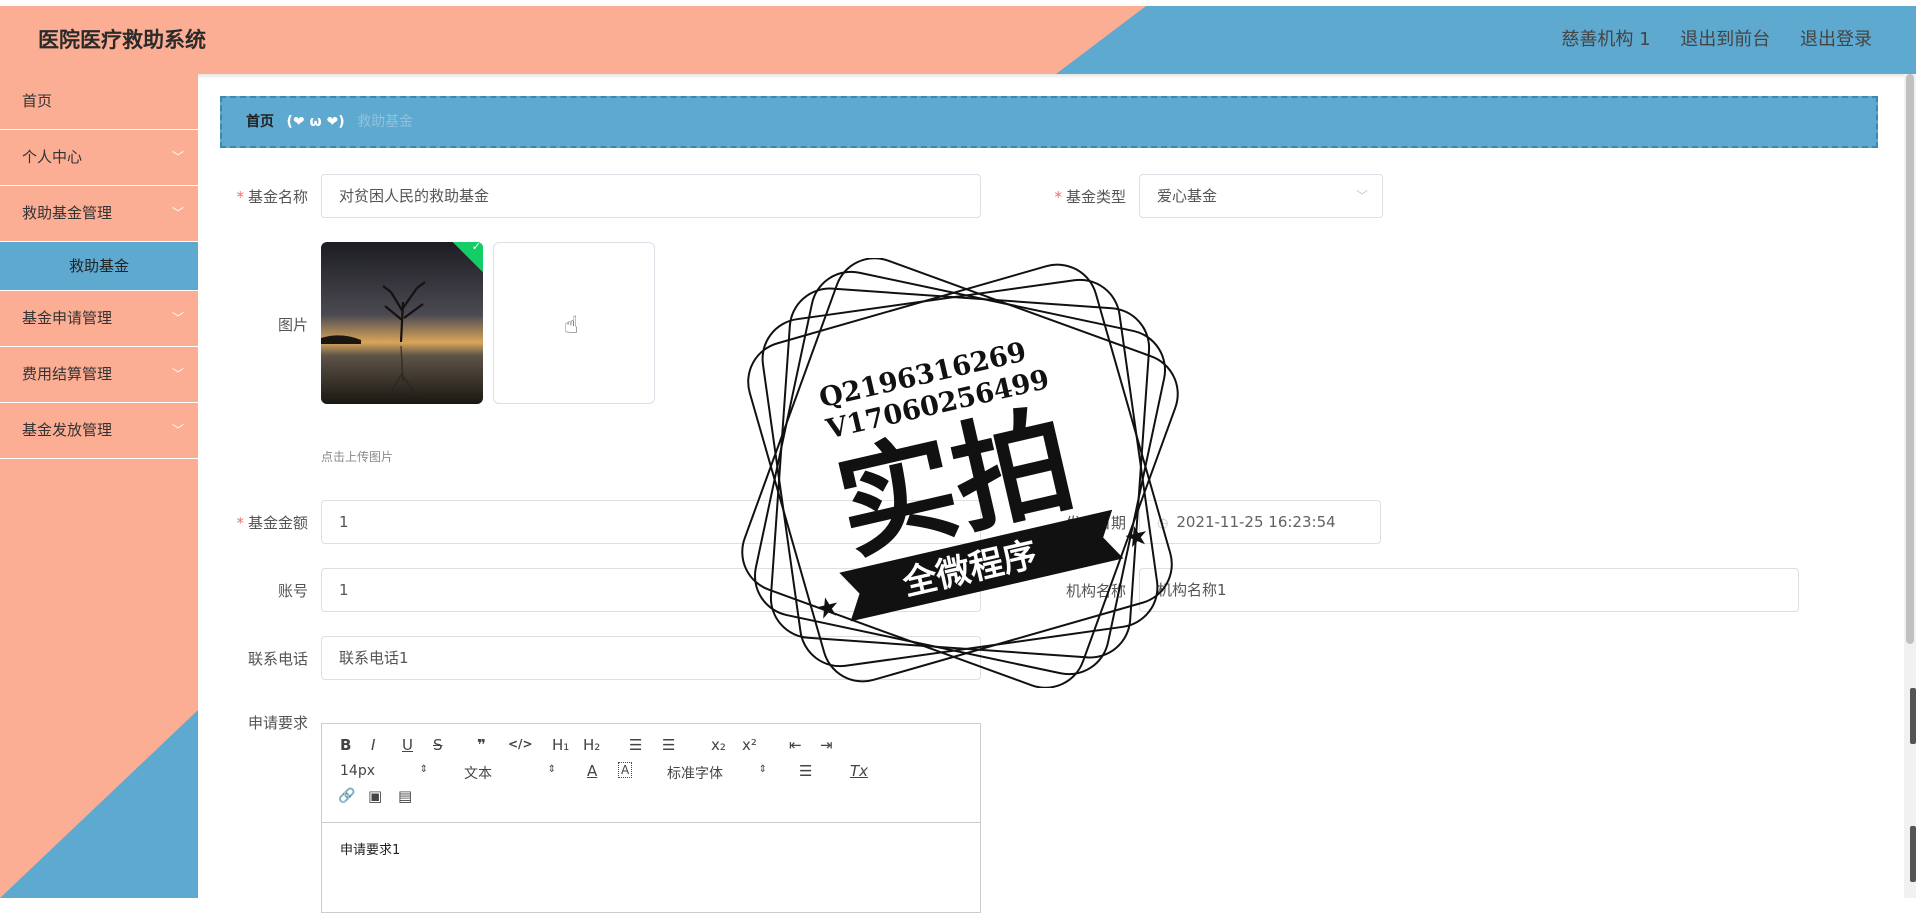 The image size is (1916, 913). Describe the element at coordinates (1095, 591) in the screenshot. I see `org-name-label: 机构名称` at that location.